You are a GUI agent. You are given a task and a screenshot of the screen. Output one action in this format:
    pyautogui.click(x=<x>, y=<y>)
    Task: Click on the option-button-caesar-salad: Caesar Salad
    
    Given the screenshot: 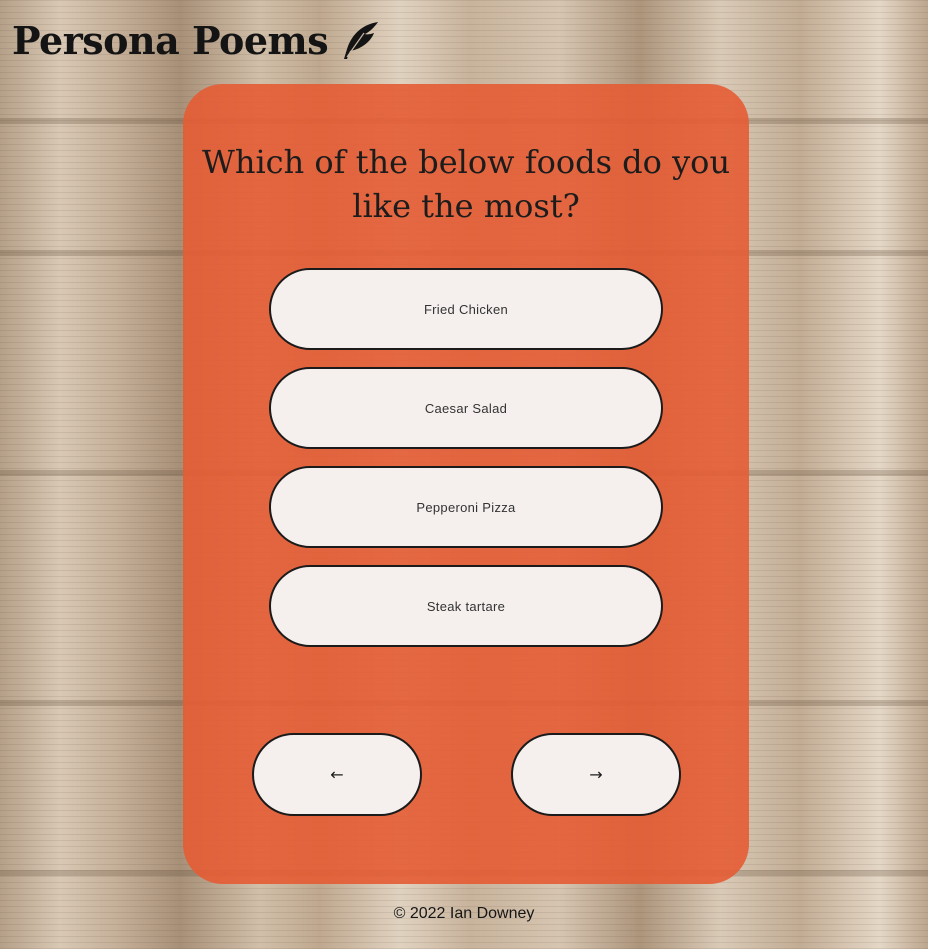 What is the action you would take?
    pyautogui.click(x=466, y=408)
    